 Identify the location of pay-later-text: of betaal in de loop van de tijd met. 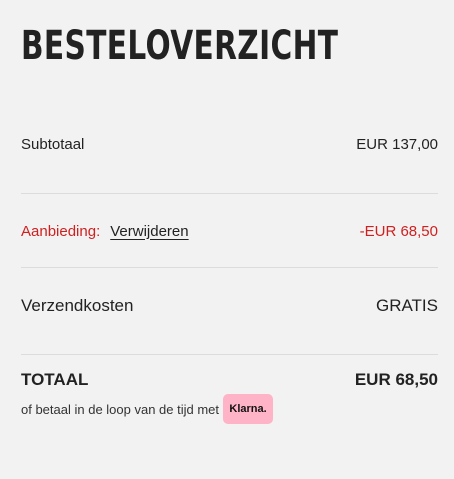
(120, 409).